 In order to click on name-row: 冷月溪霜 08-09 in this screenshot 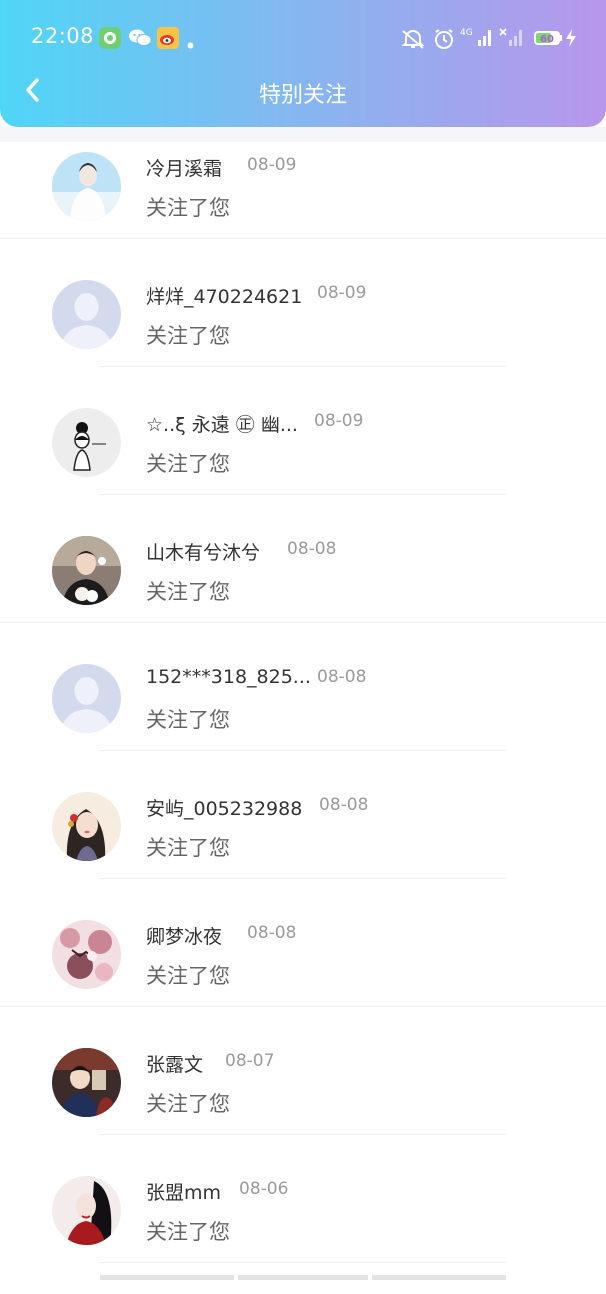, I will do `click(221, 168)`.